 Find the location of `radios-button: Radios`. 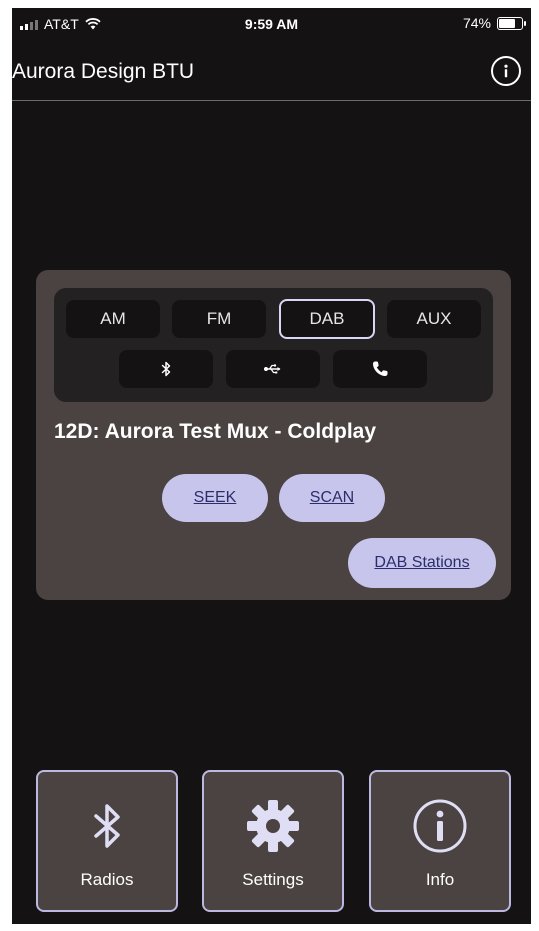

radios-button: Radios is located at coordinates (107, 841).